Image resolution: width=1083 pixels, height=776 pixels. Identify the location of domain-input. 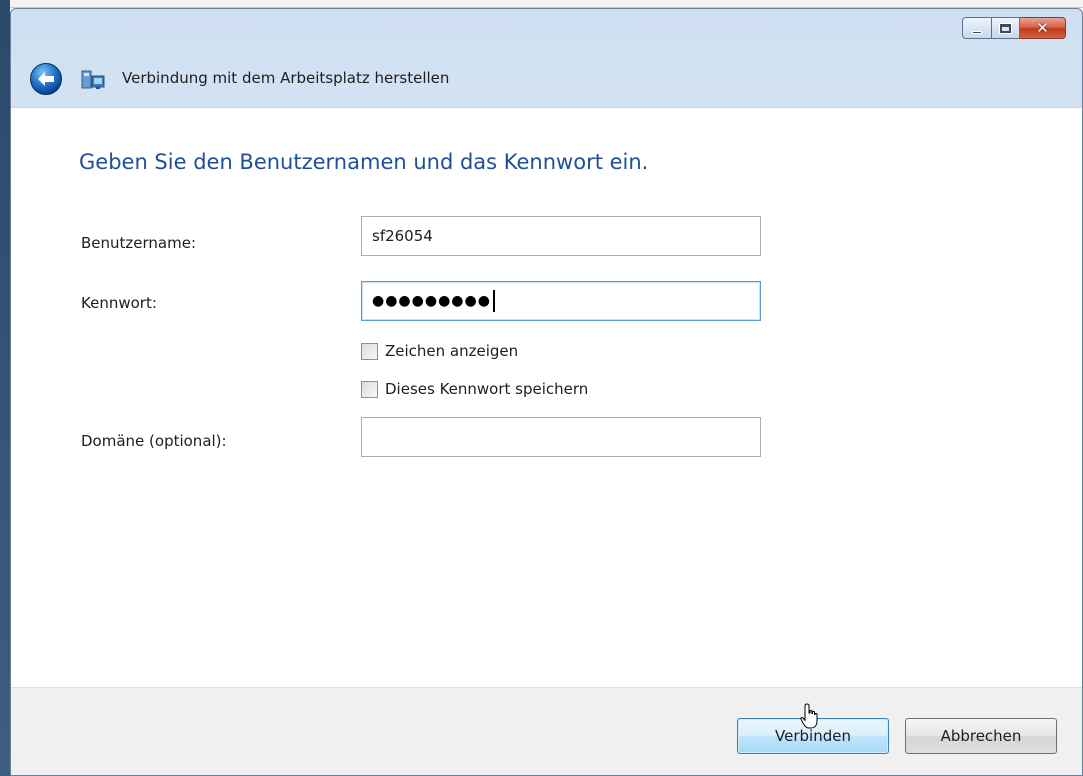
(561, 437).